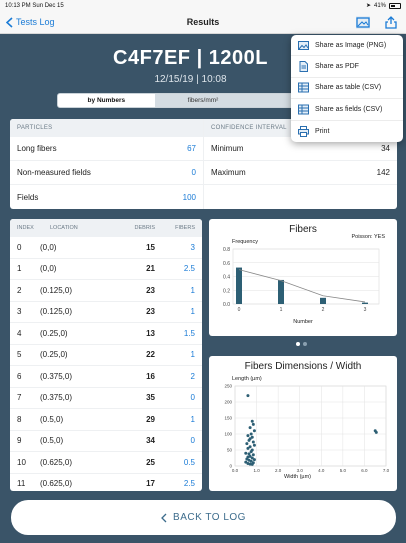  I want to click on x-tick-label: 6.0, so click(364, 470).